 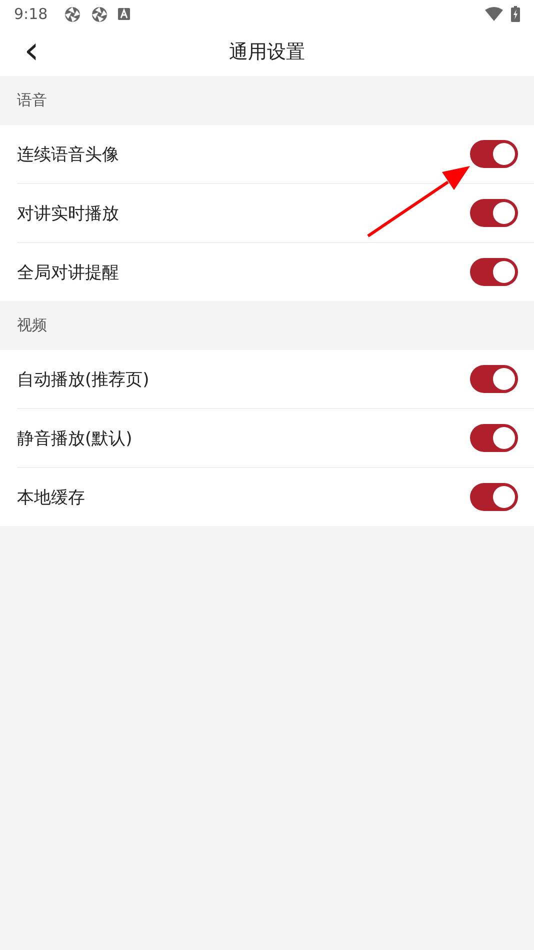 I want to click on battery-icon, so click(x=515, y=14).